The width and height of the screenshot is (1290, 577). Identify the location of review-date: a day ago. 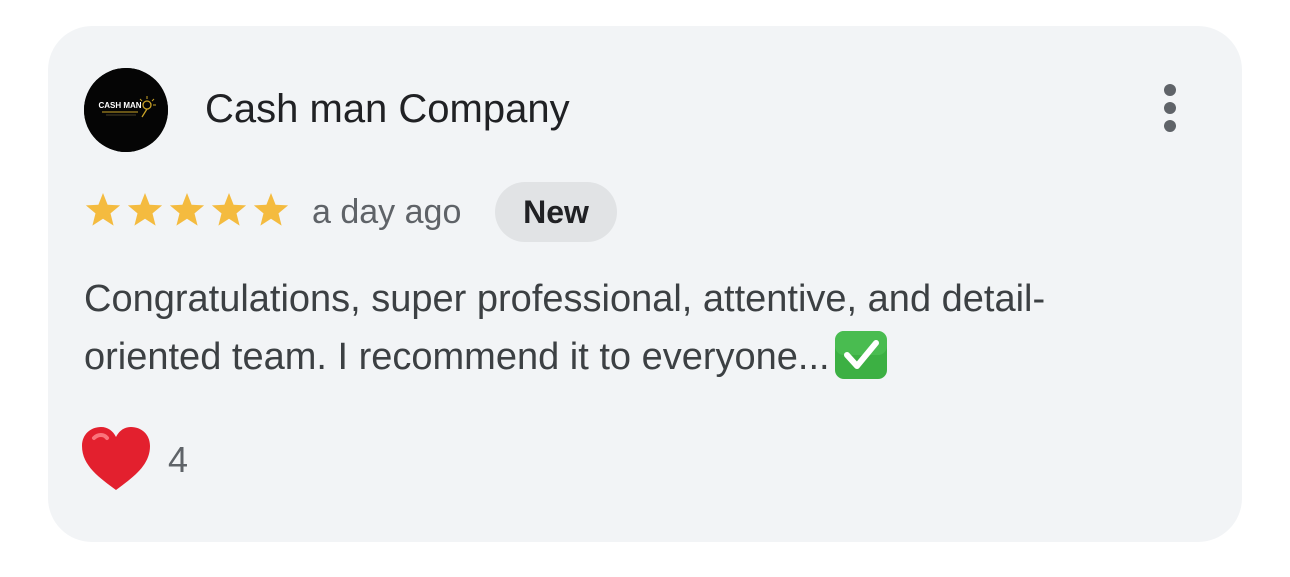
(387, 212).